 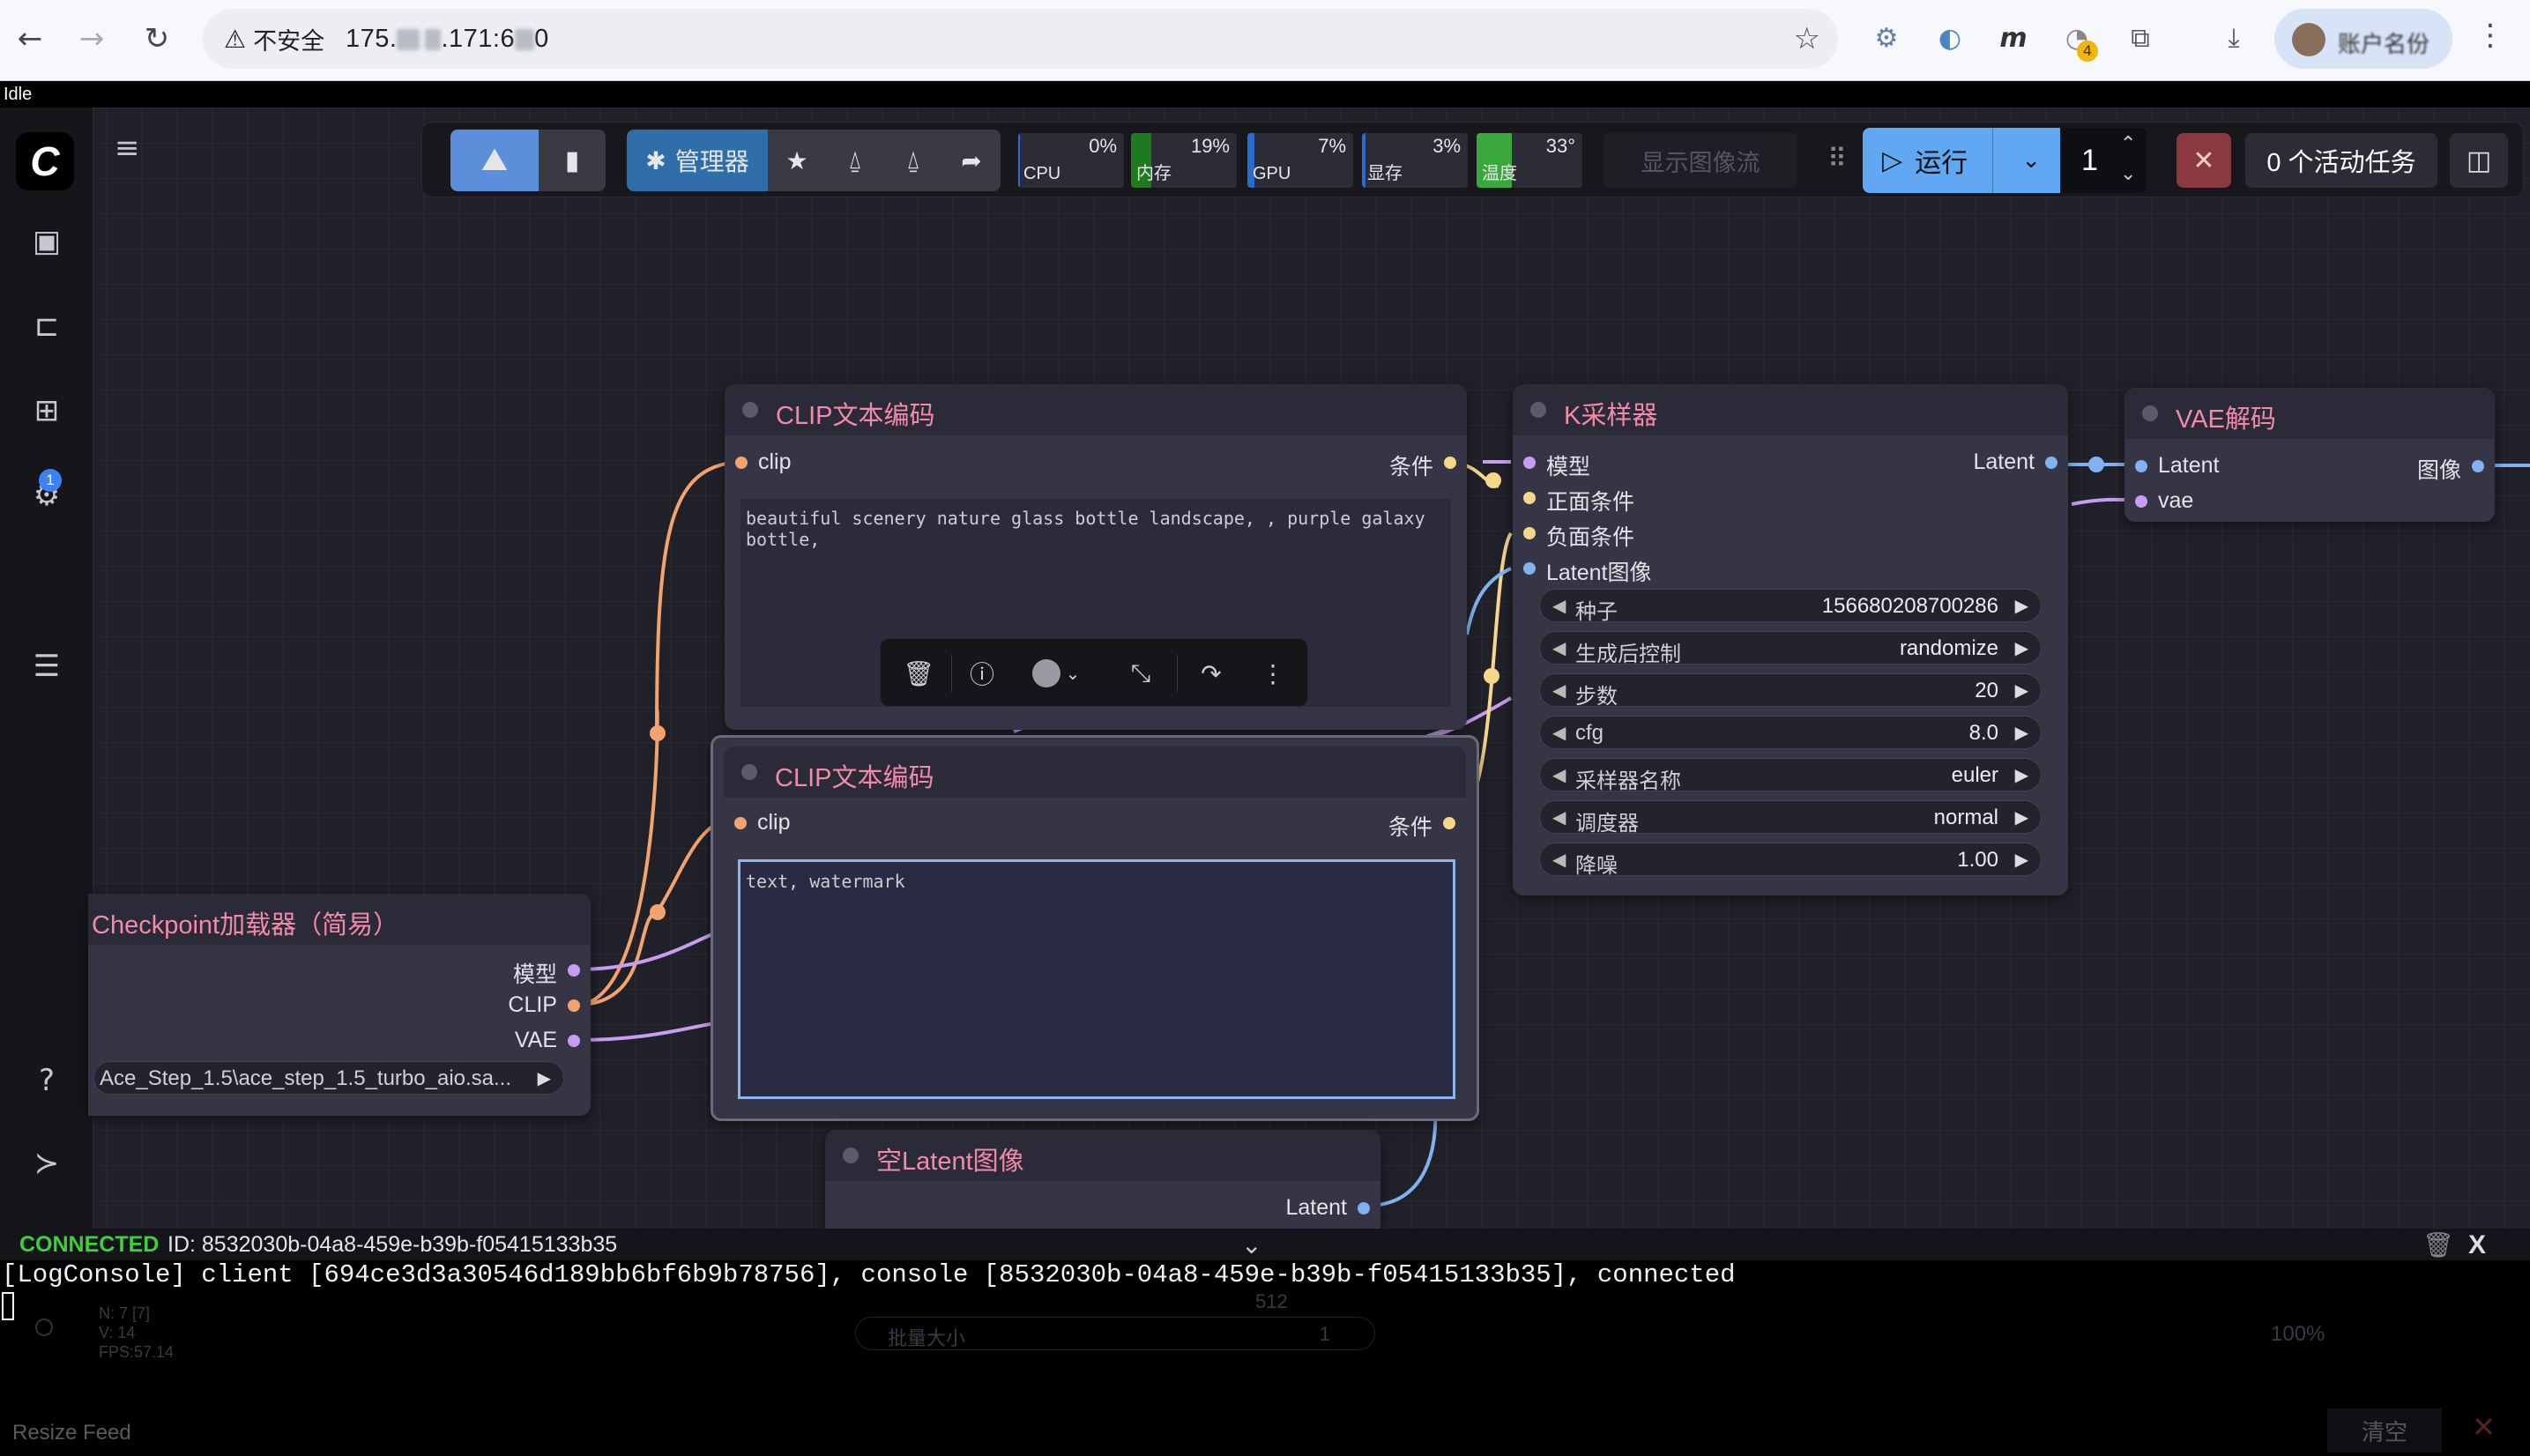 I want to click on show-image-flow-button: 显示图像流, so click(x=1700, y=160).